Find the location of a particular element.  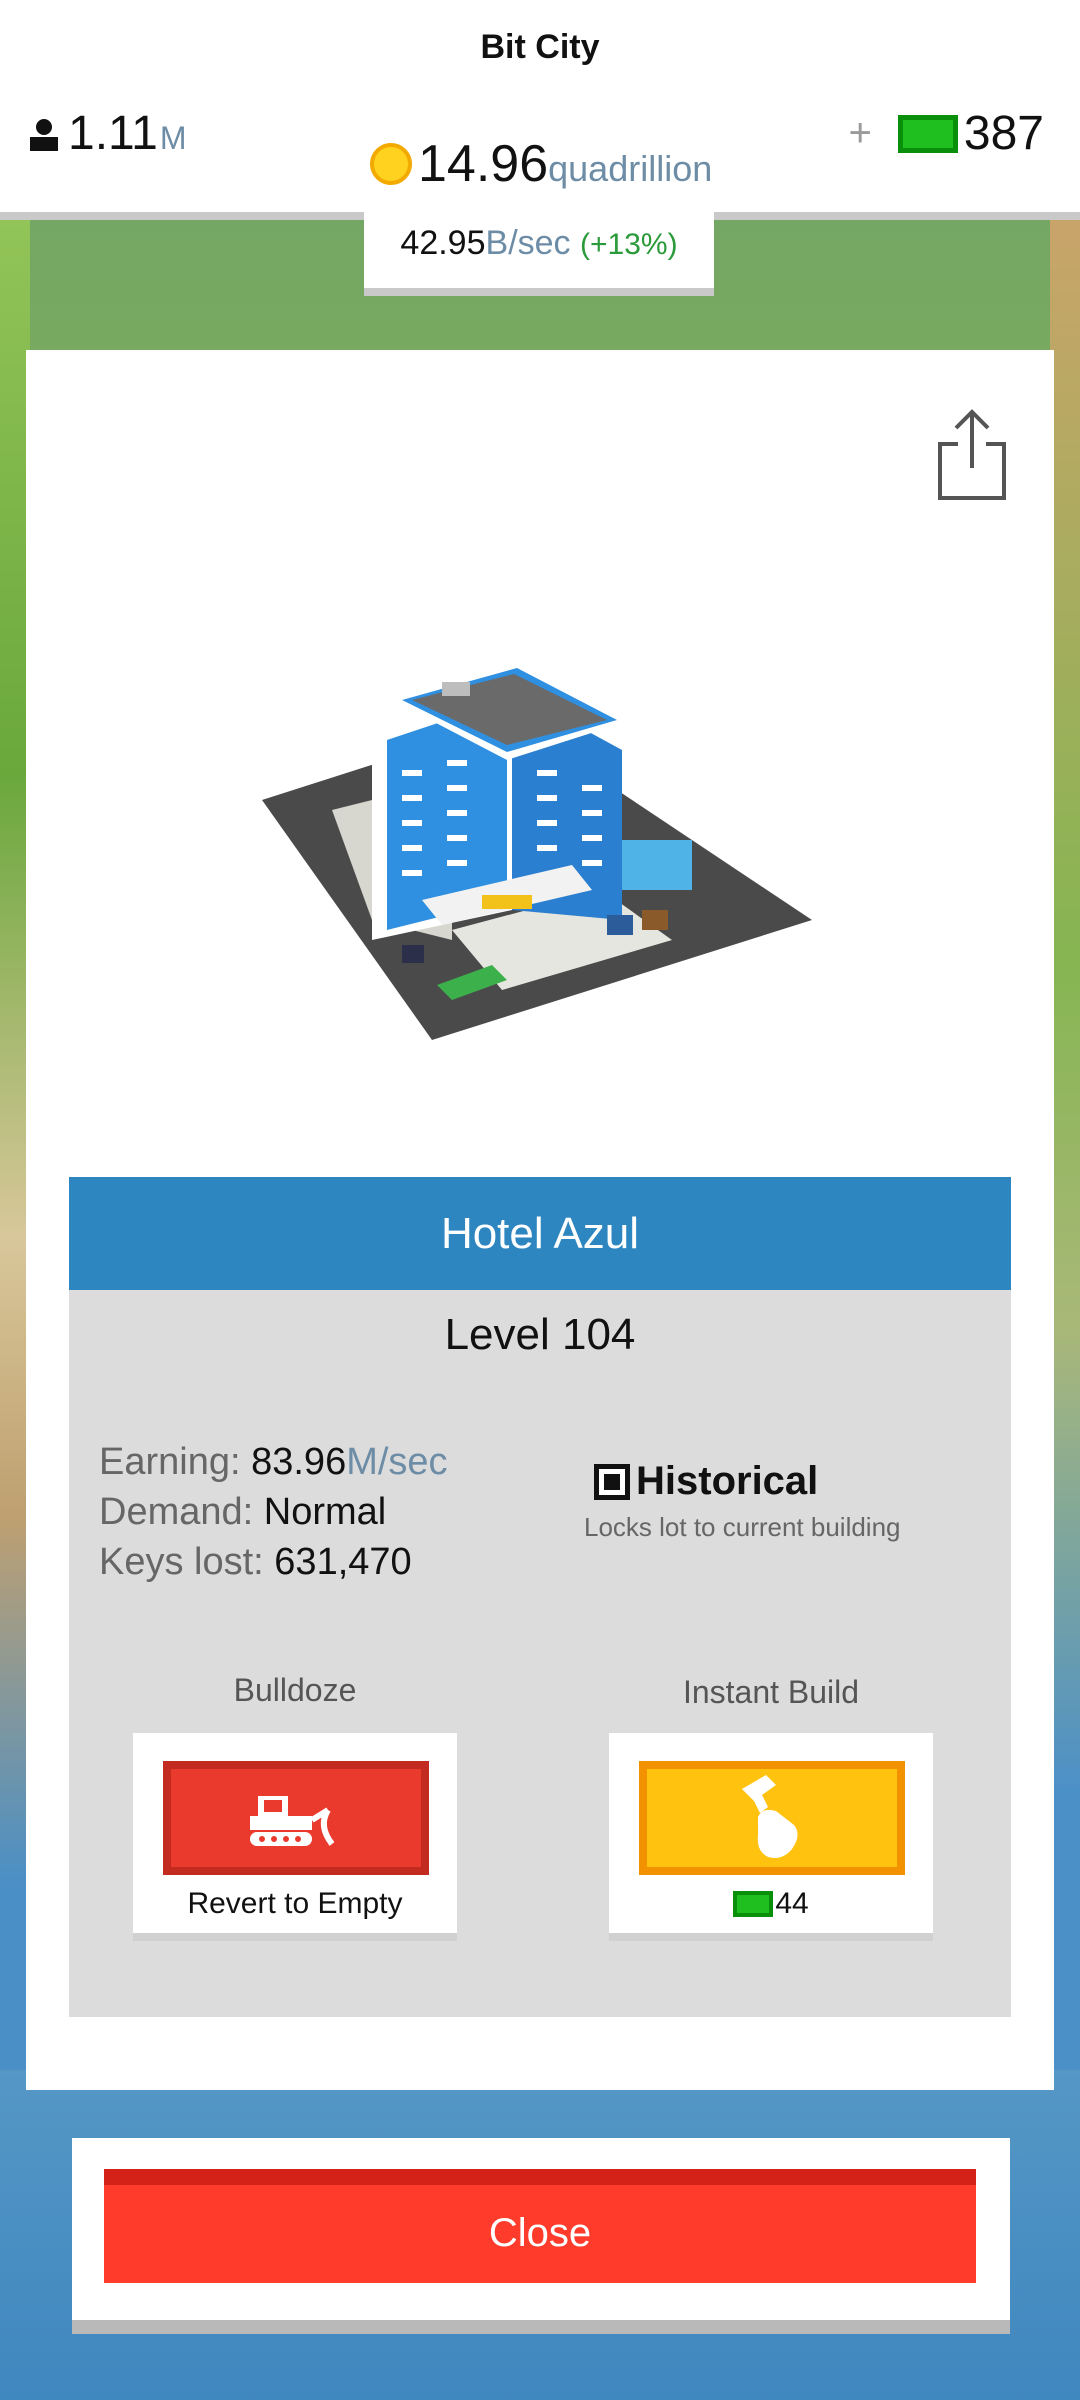

historical-description: Locks lot to current building is located at coordinates (742, 1527).